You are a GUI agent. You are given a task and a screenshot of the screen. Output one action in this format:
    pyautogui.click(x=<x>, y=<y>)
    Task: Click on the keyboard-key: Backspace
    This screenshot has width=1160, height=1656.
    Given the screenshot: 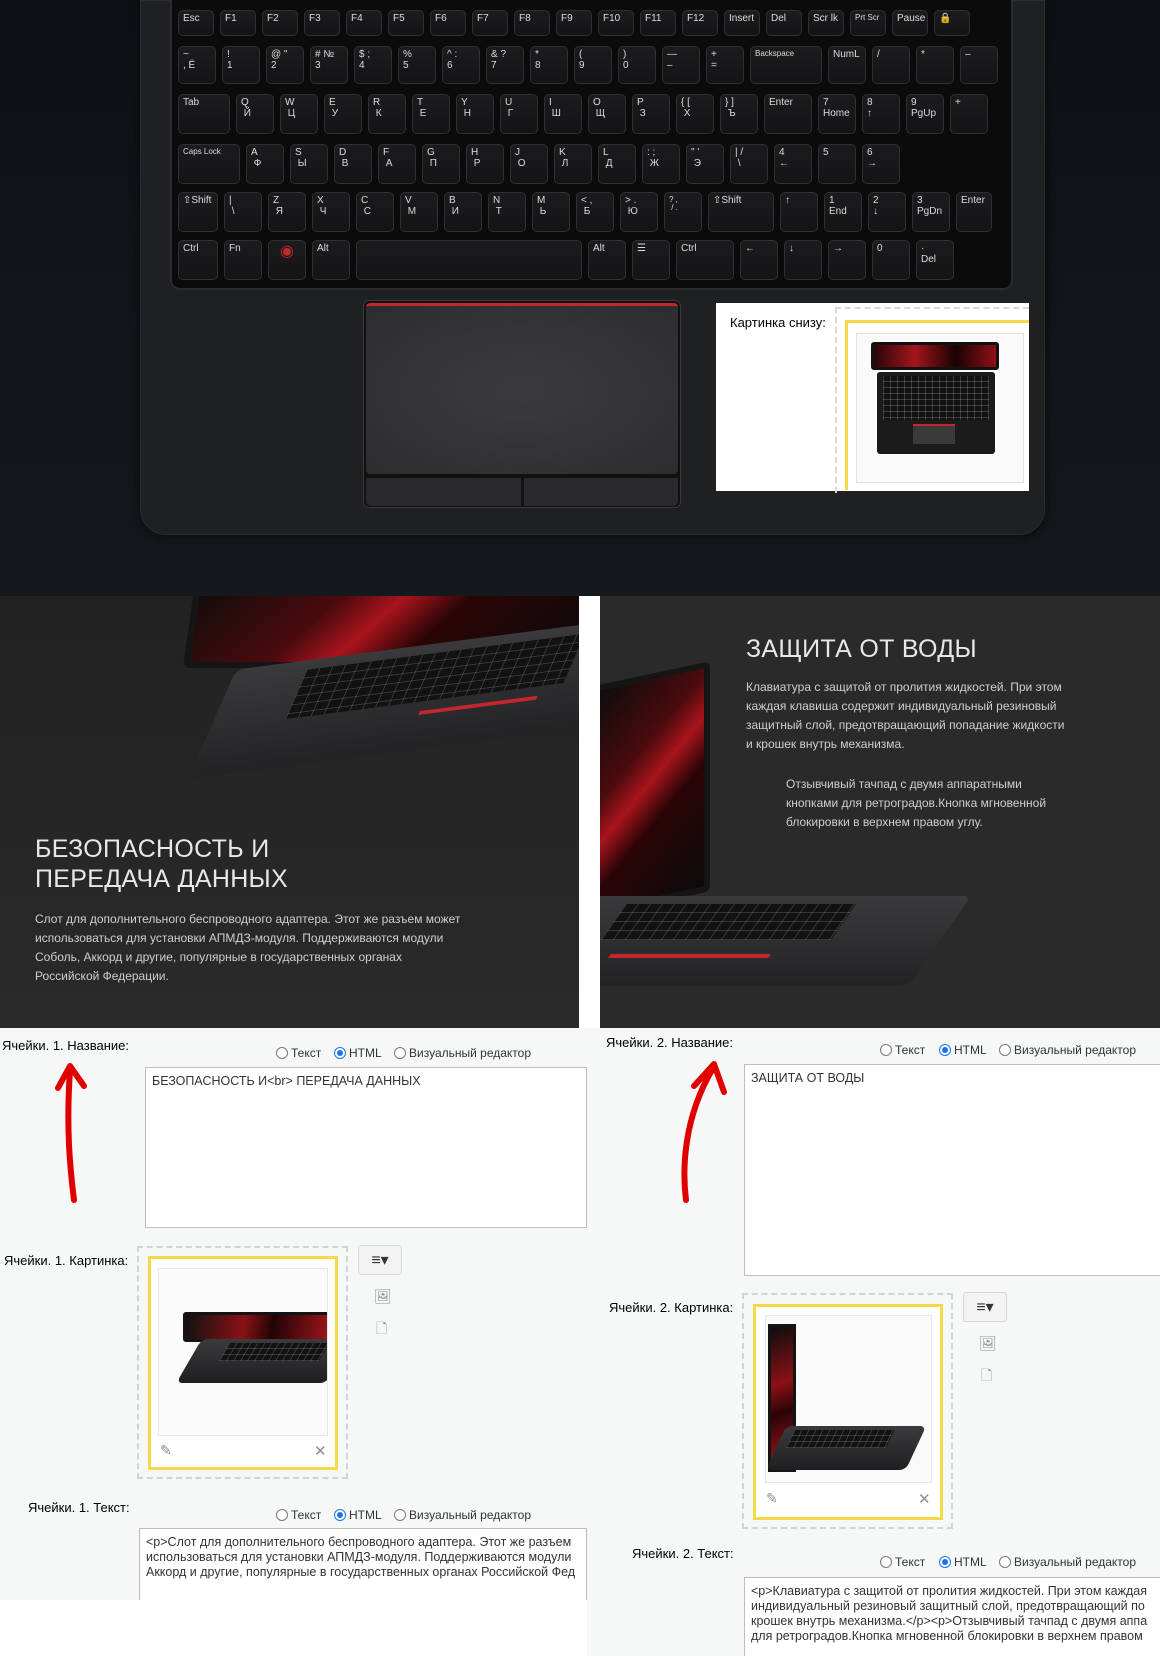 What is the action you would take?
    pyautogui.click(x=786, y=65)
    